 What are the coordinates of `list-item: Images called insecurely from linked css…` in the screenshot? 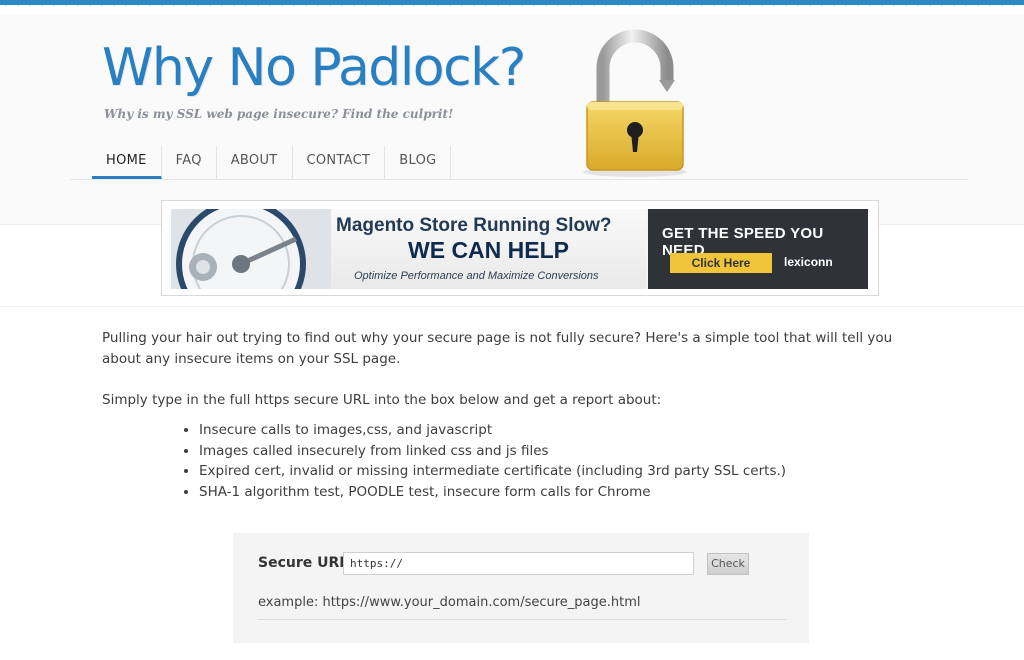 It's located at (492, 451).